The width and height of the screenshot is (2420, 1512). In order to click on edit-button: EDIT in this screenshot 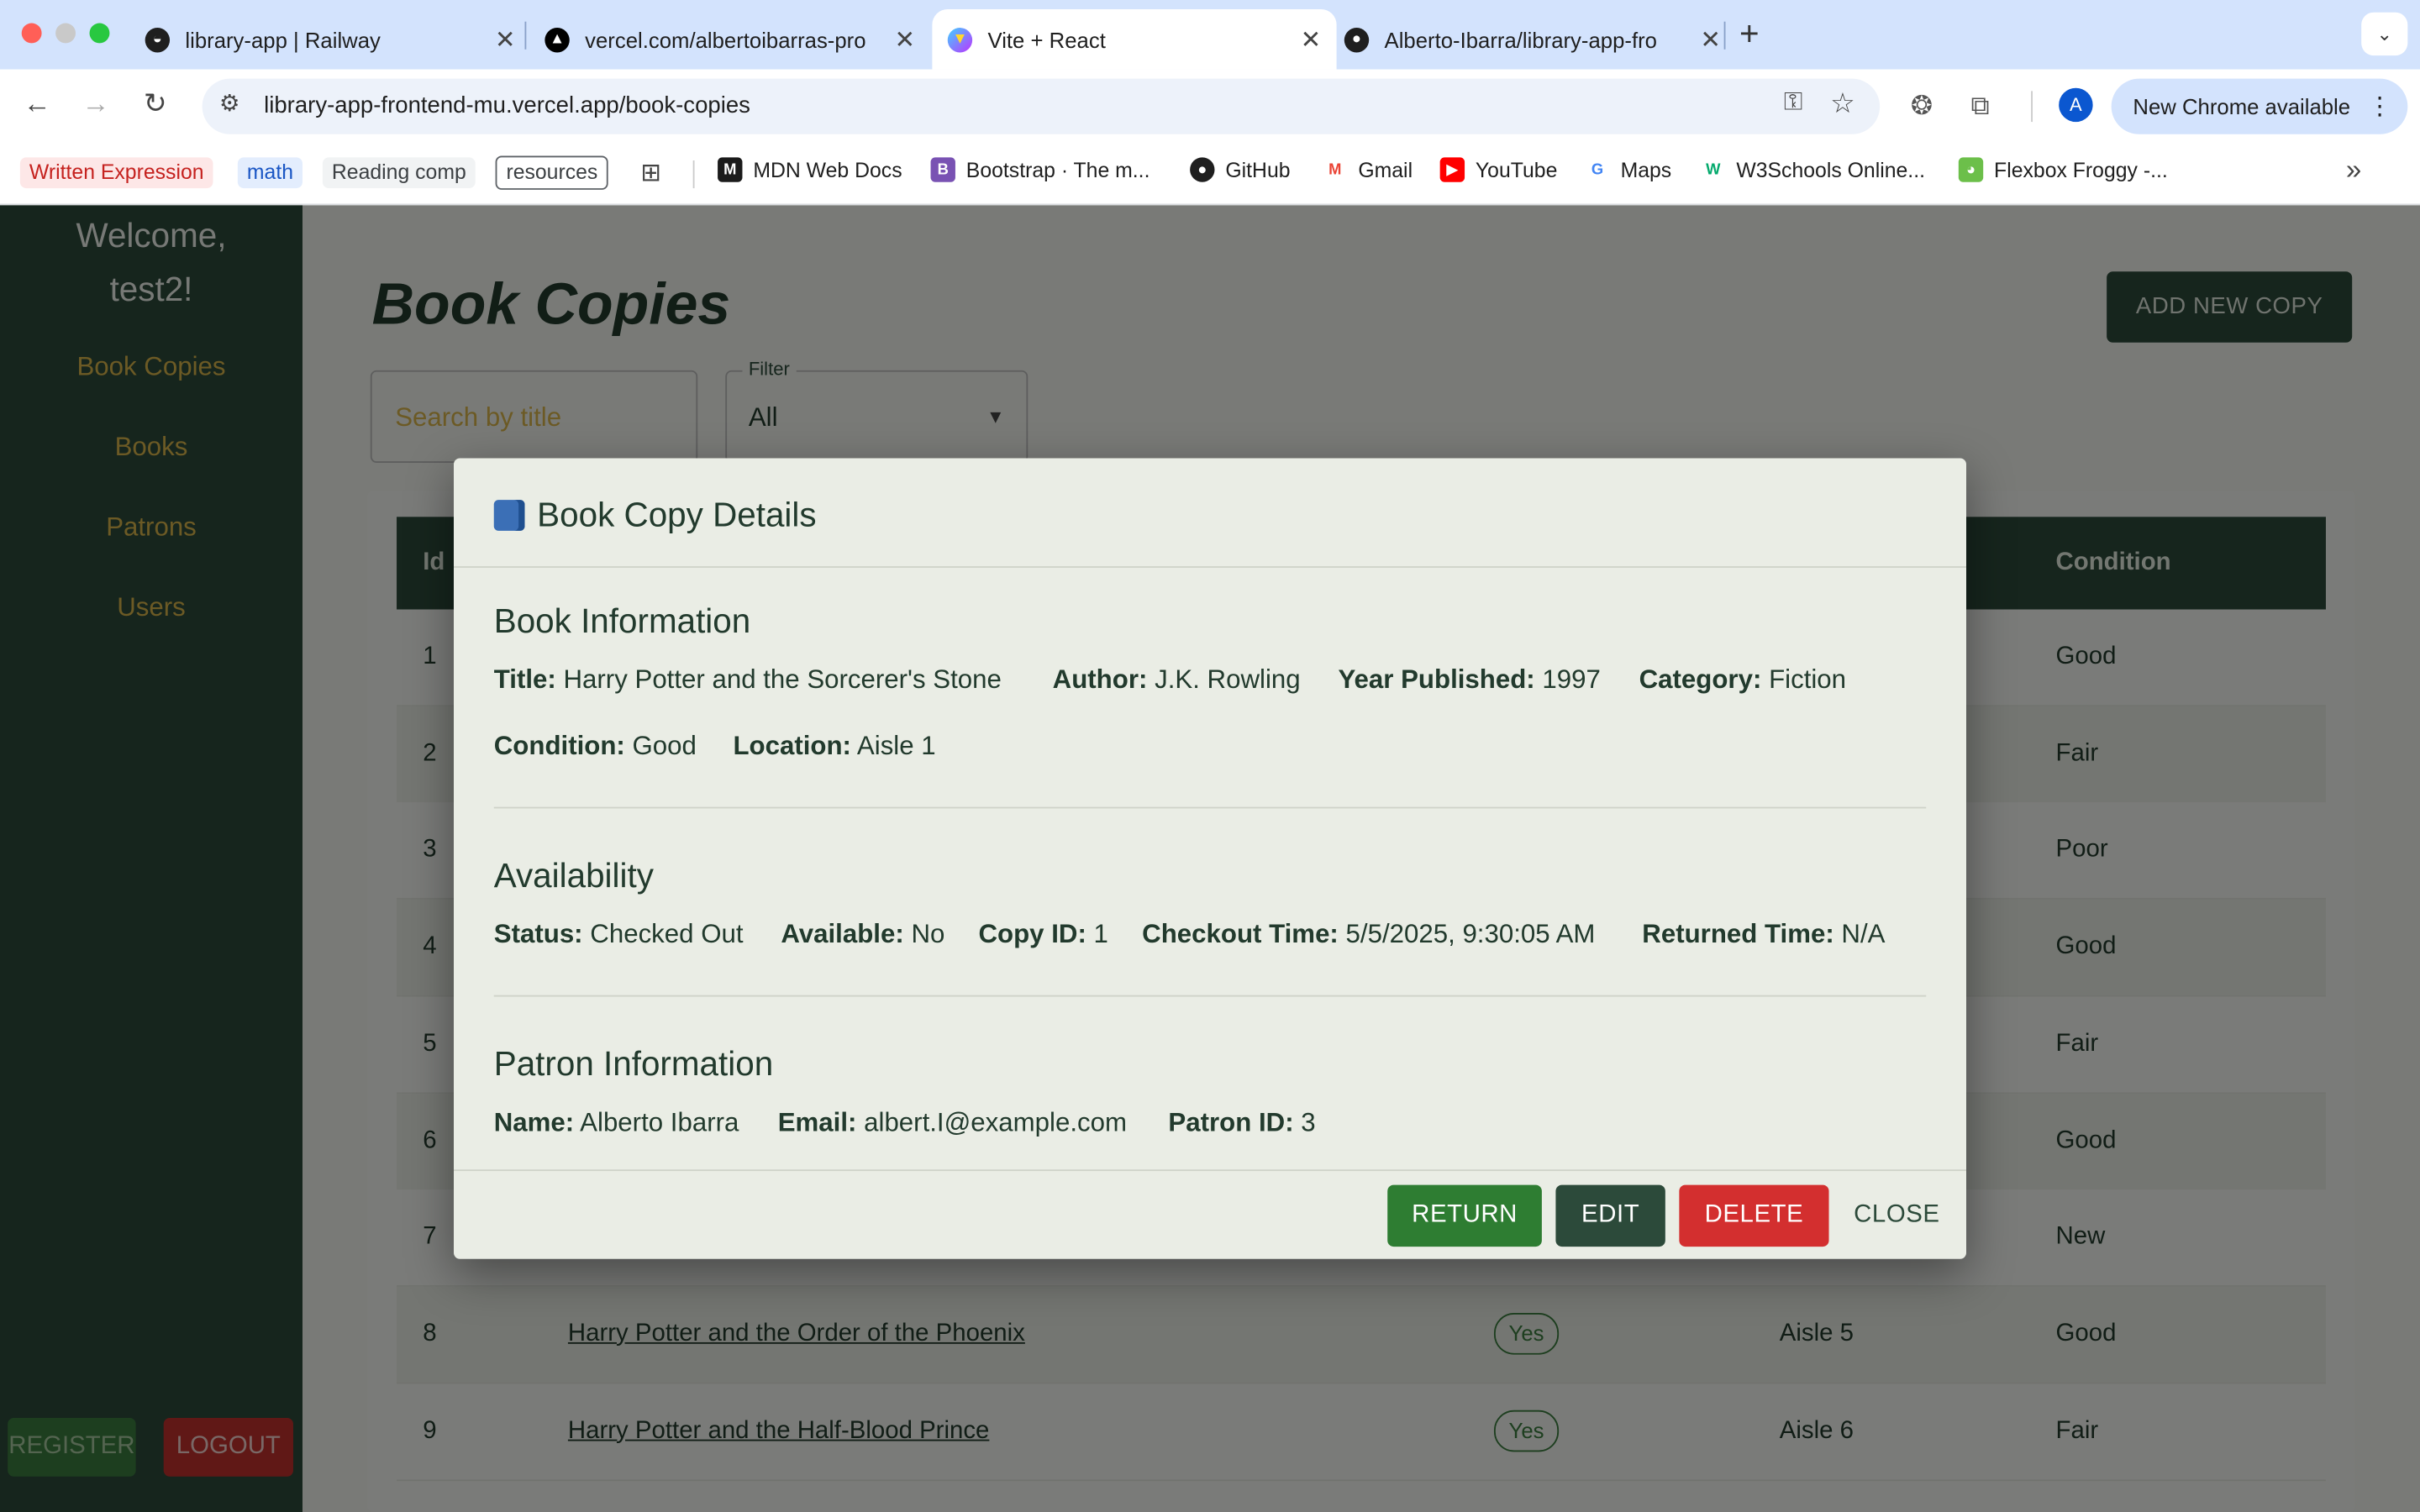, I will do `click(1610, 1215)`.